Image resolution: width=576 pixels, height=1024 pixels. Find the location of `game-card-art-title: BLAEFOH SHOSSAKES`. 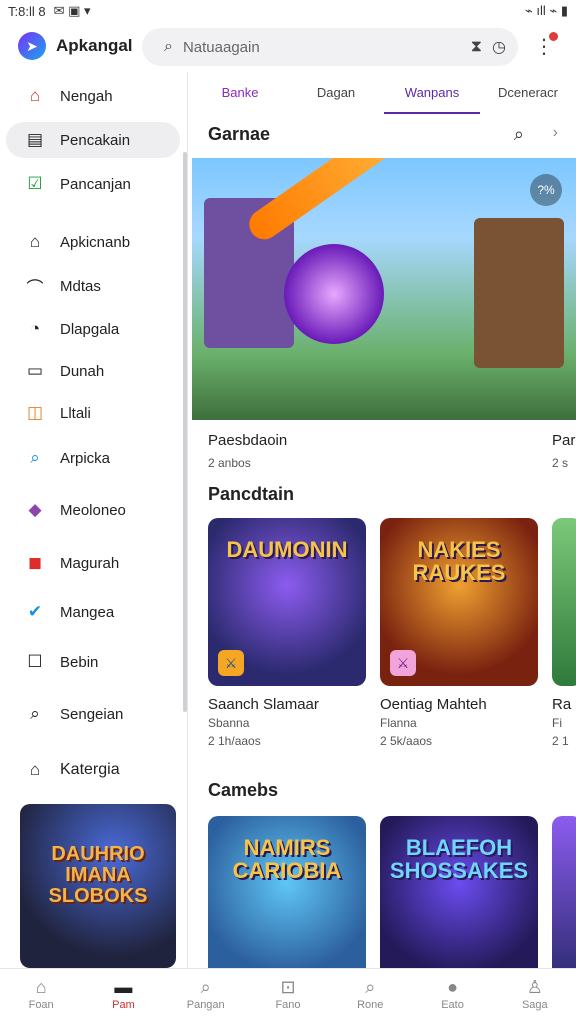

game-card-art-title: BLAEFOH SHOSSAKES is located at coordinates (459, 859).